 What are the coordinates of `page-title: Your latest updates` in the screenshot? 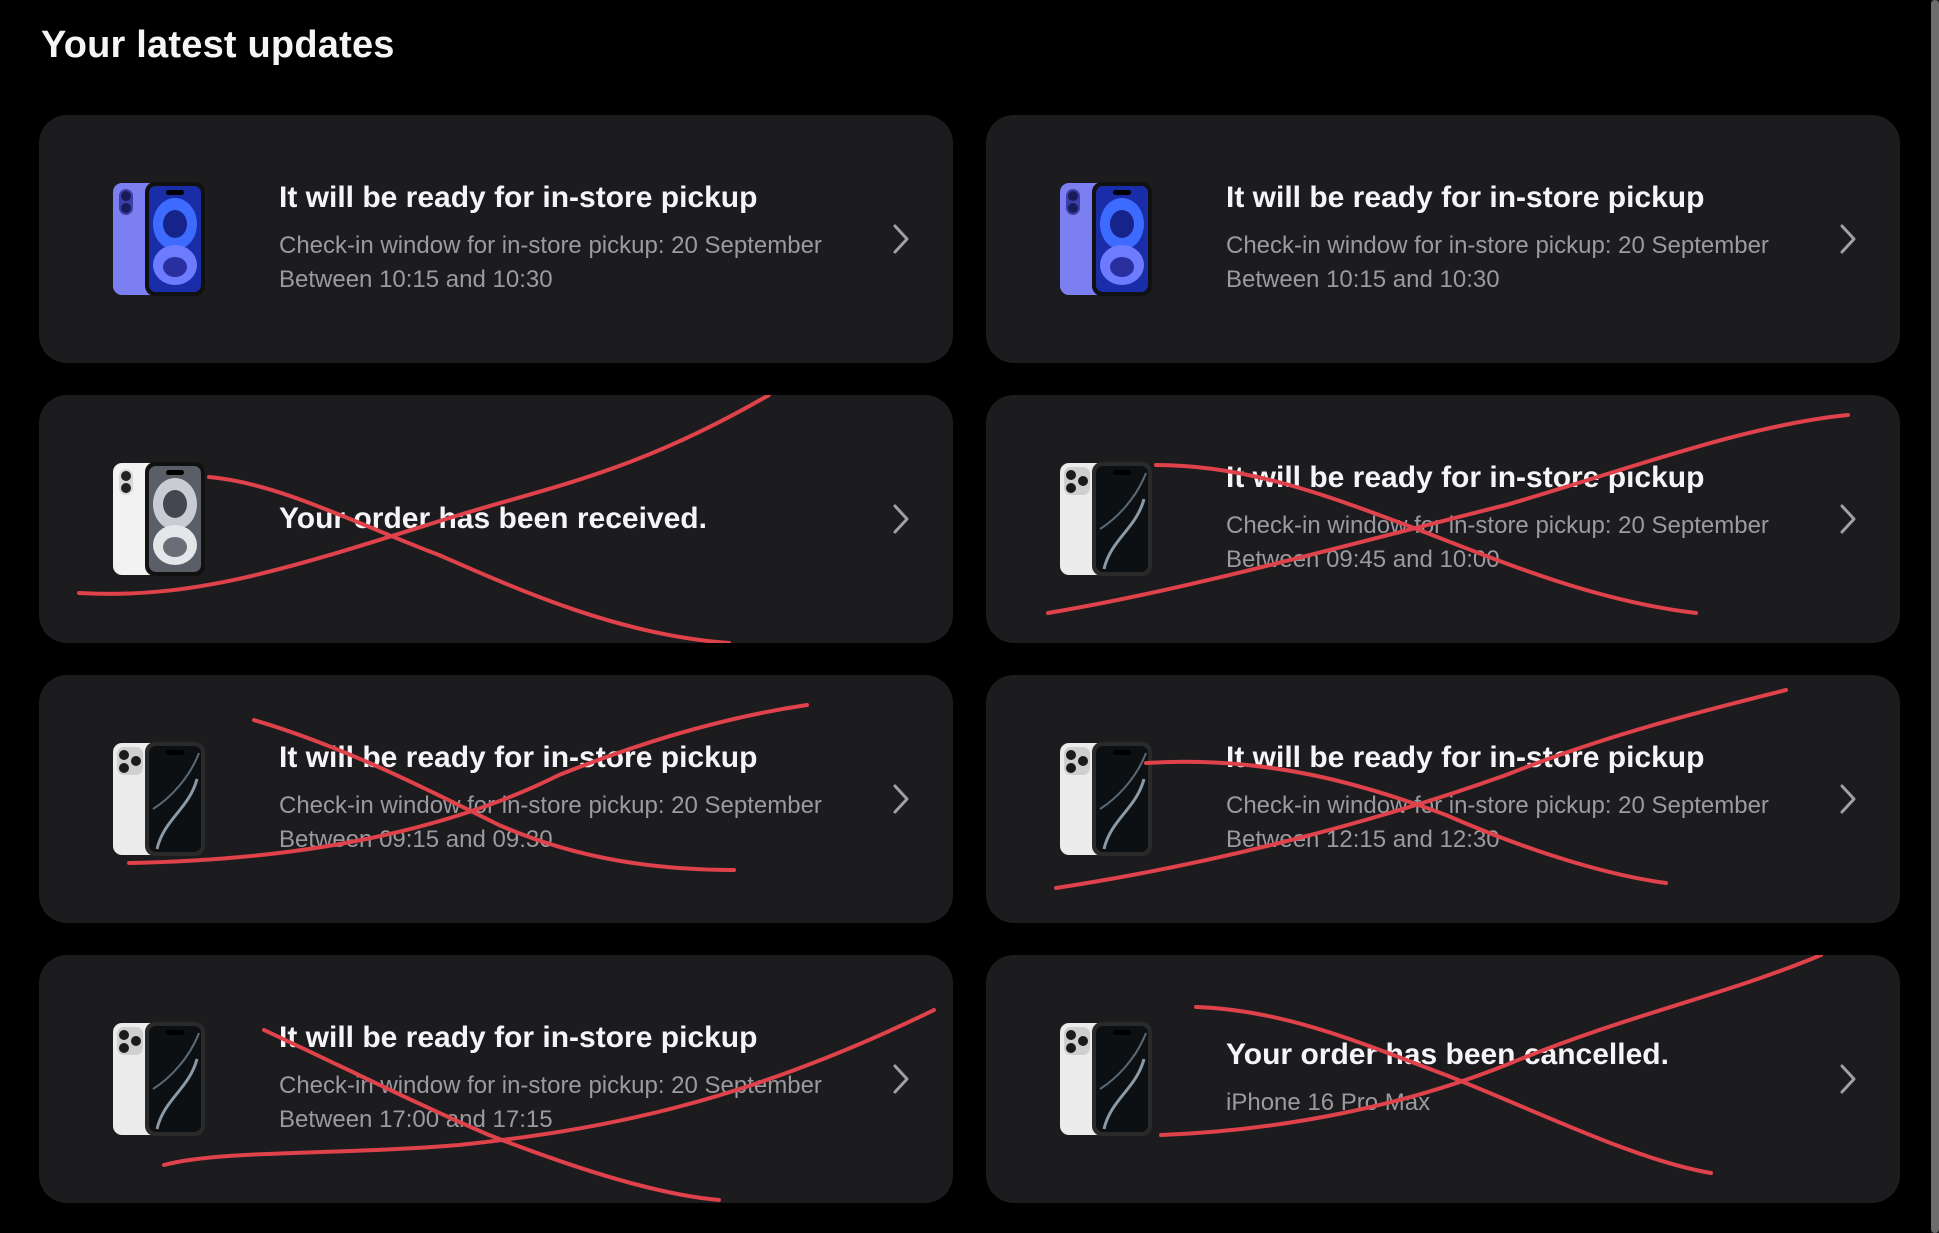 It's located at (218, 45).